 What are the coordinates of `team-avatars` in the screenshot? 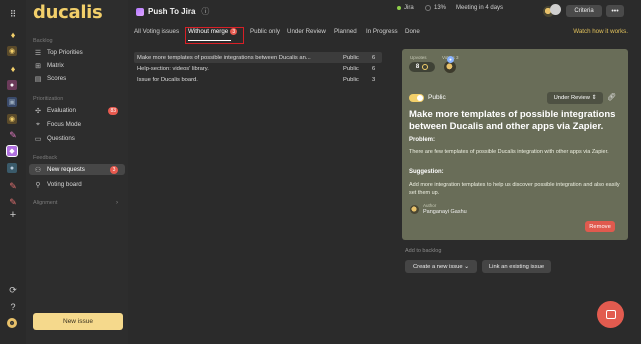 It's located at (552, 11).